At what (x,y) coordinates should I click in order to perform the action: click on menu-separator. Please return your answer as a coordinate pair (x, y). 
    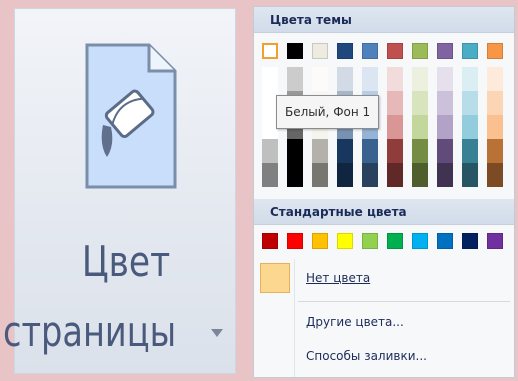
    Looking at the image, I should click on (404, 301).